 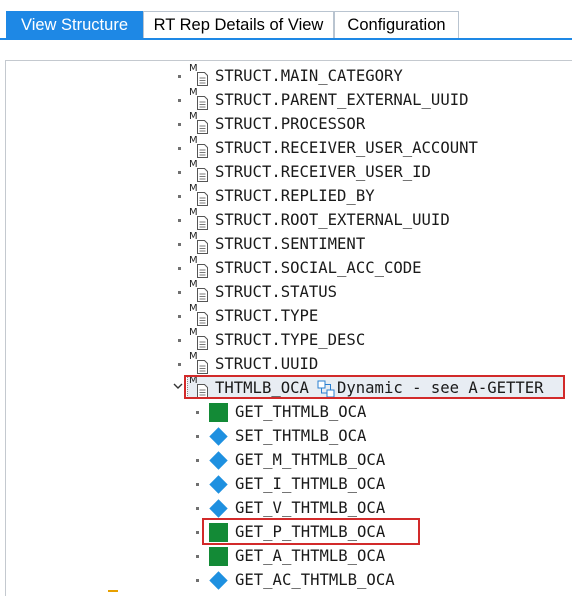 What do you see at coordinates (295, 196) in the screenshot?
I see `tree-node-label: STRUCT.REPLIED_BY` at bounding box center [295, 196].